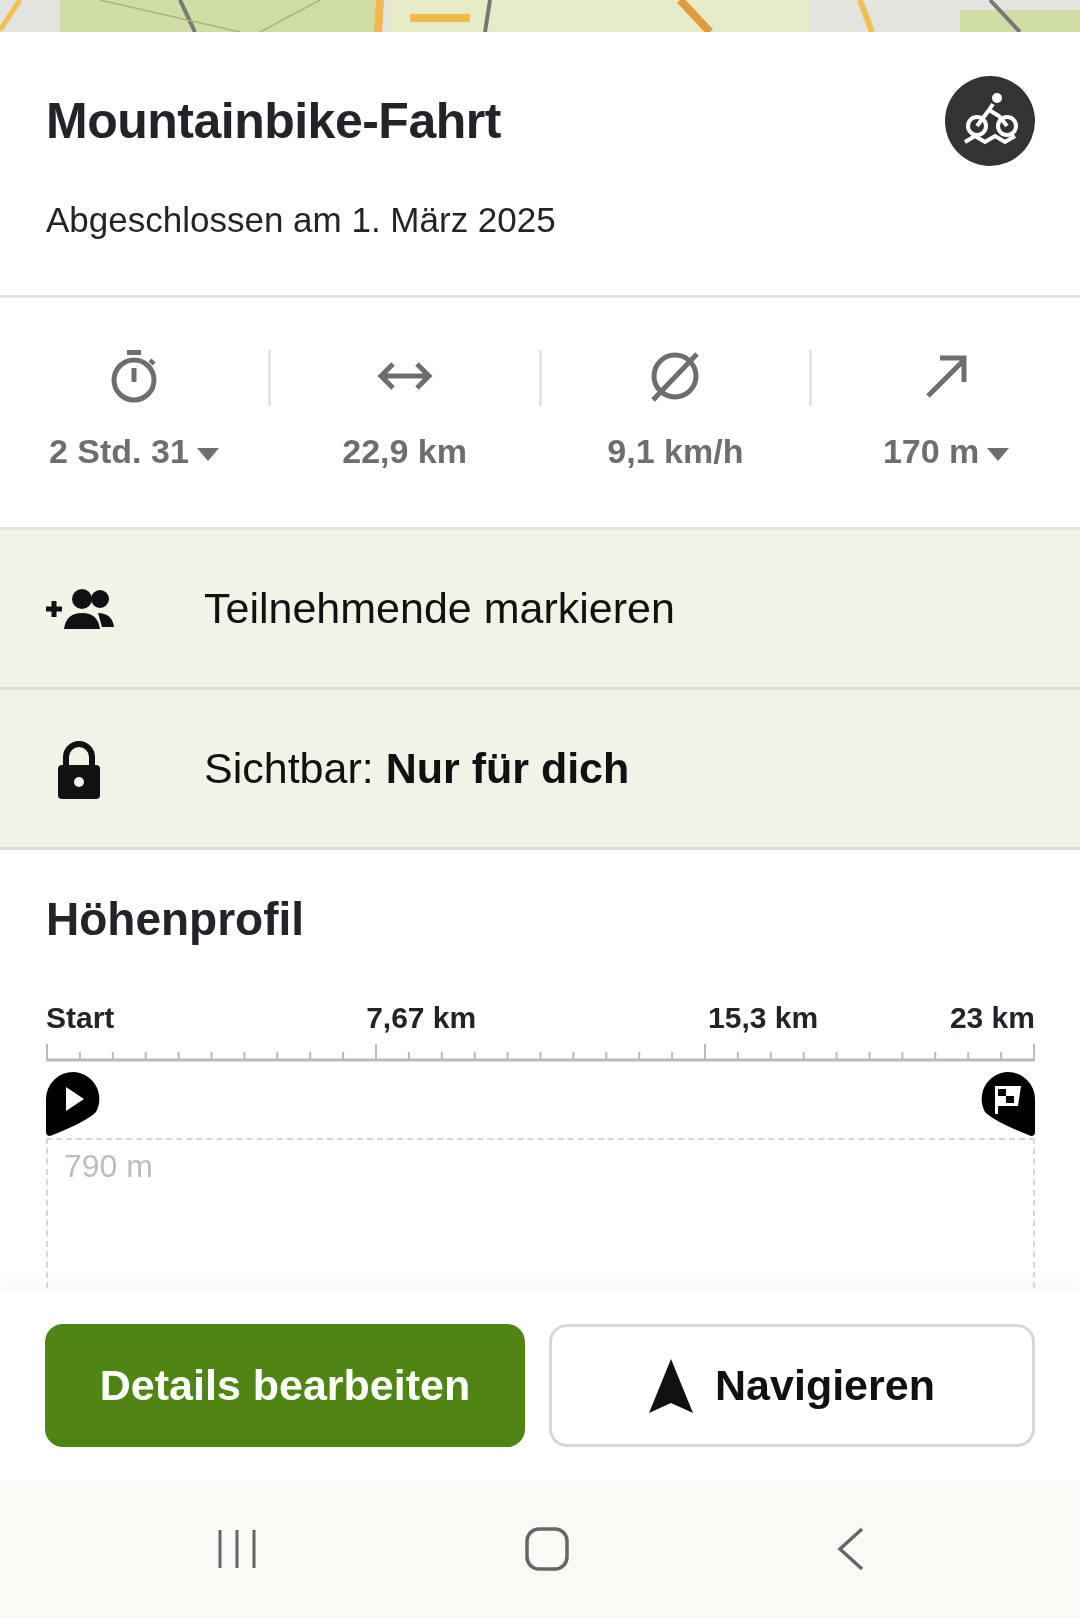 This screenshot has height=1618, width=1080. What do you see at coordinates (792, 1385) in the screenshot?
I see `navigate-button: Navigieren` at bounding box center [792, 1385].